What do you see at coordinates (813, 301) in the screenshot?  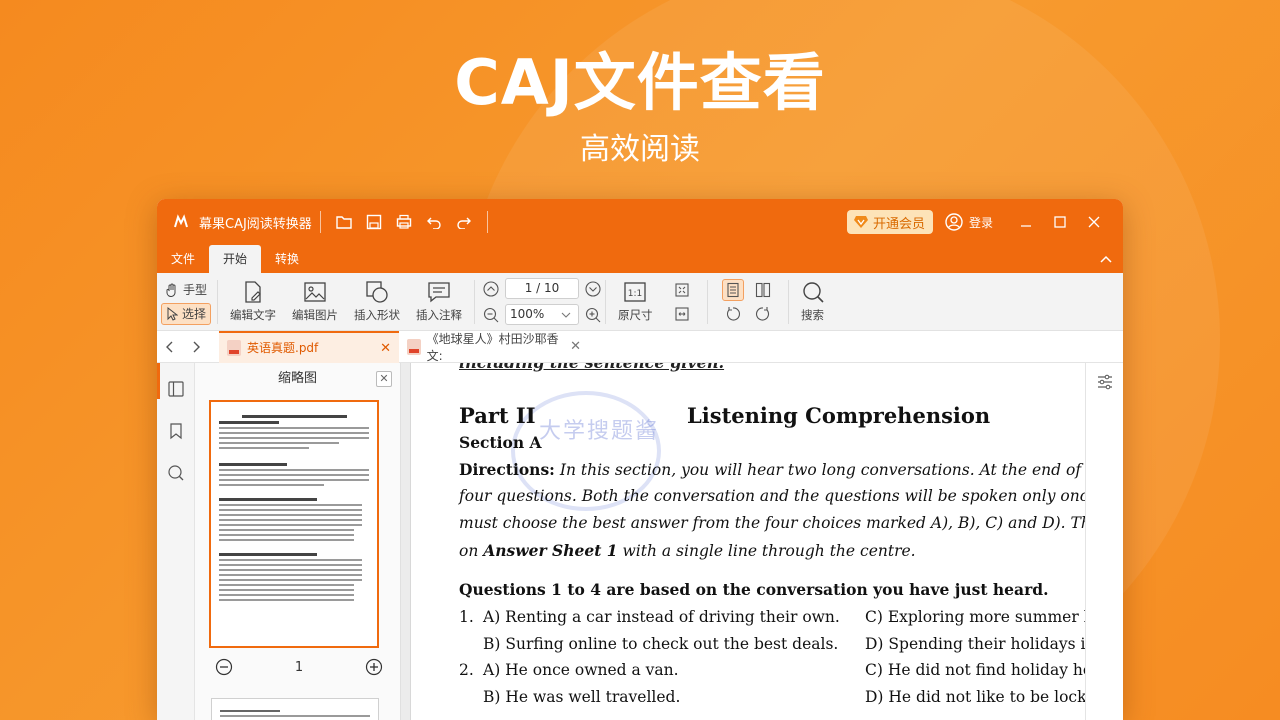 I see `search-button: 搜索` at bounding box center [813, 301].